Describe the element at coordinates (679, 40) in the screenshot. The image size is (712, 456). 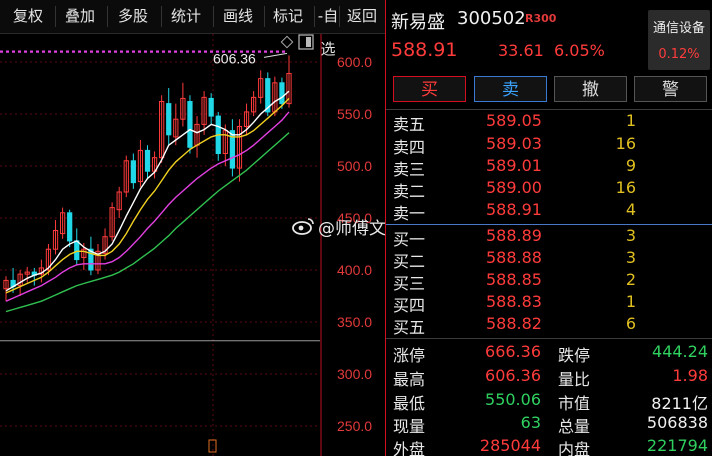
I see `sector-card: 通信设备 0.12%` at that location.